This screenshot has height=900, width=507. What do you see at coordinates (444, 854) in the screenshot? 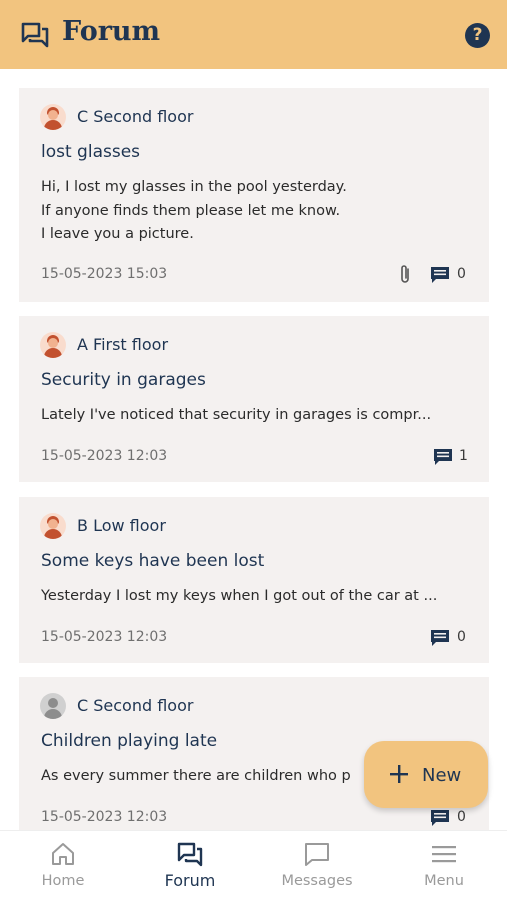
I see `hamburger-menu-icon` at bounding box center [444, 854].